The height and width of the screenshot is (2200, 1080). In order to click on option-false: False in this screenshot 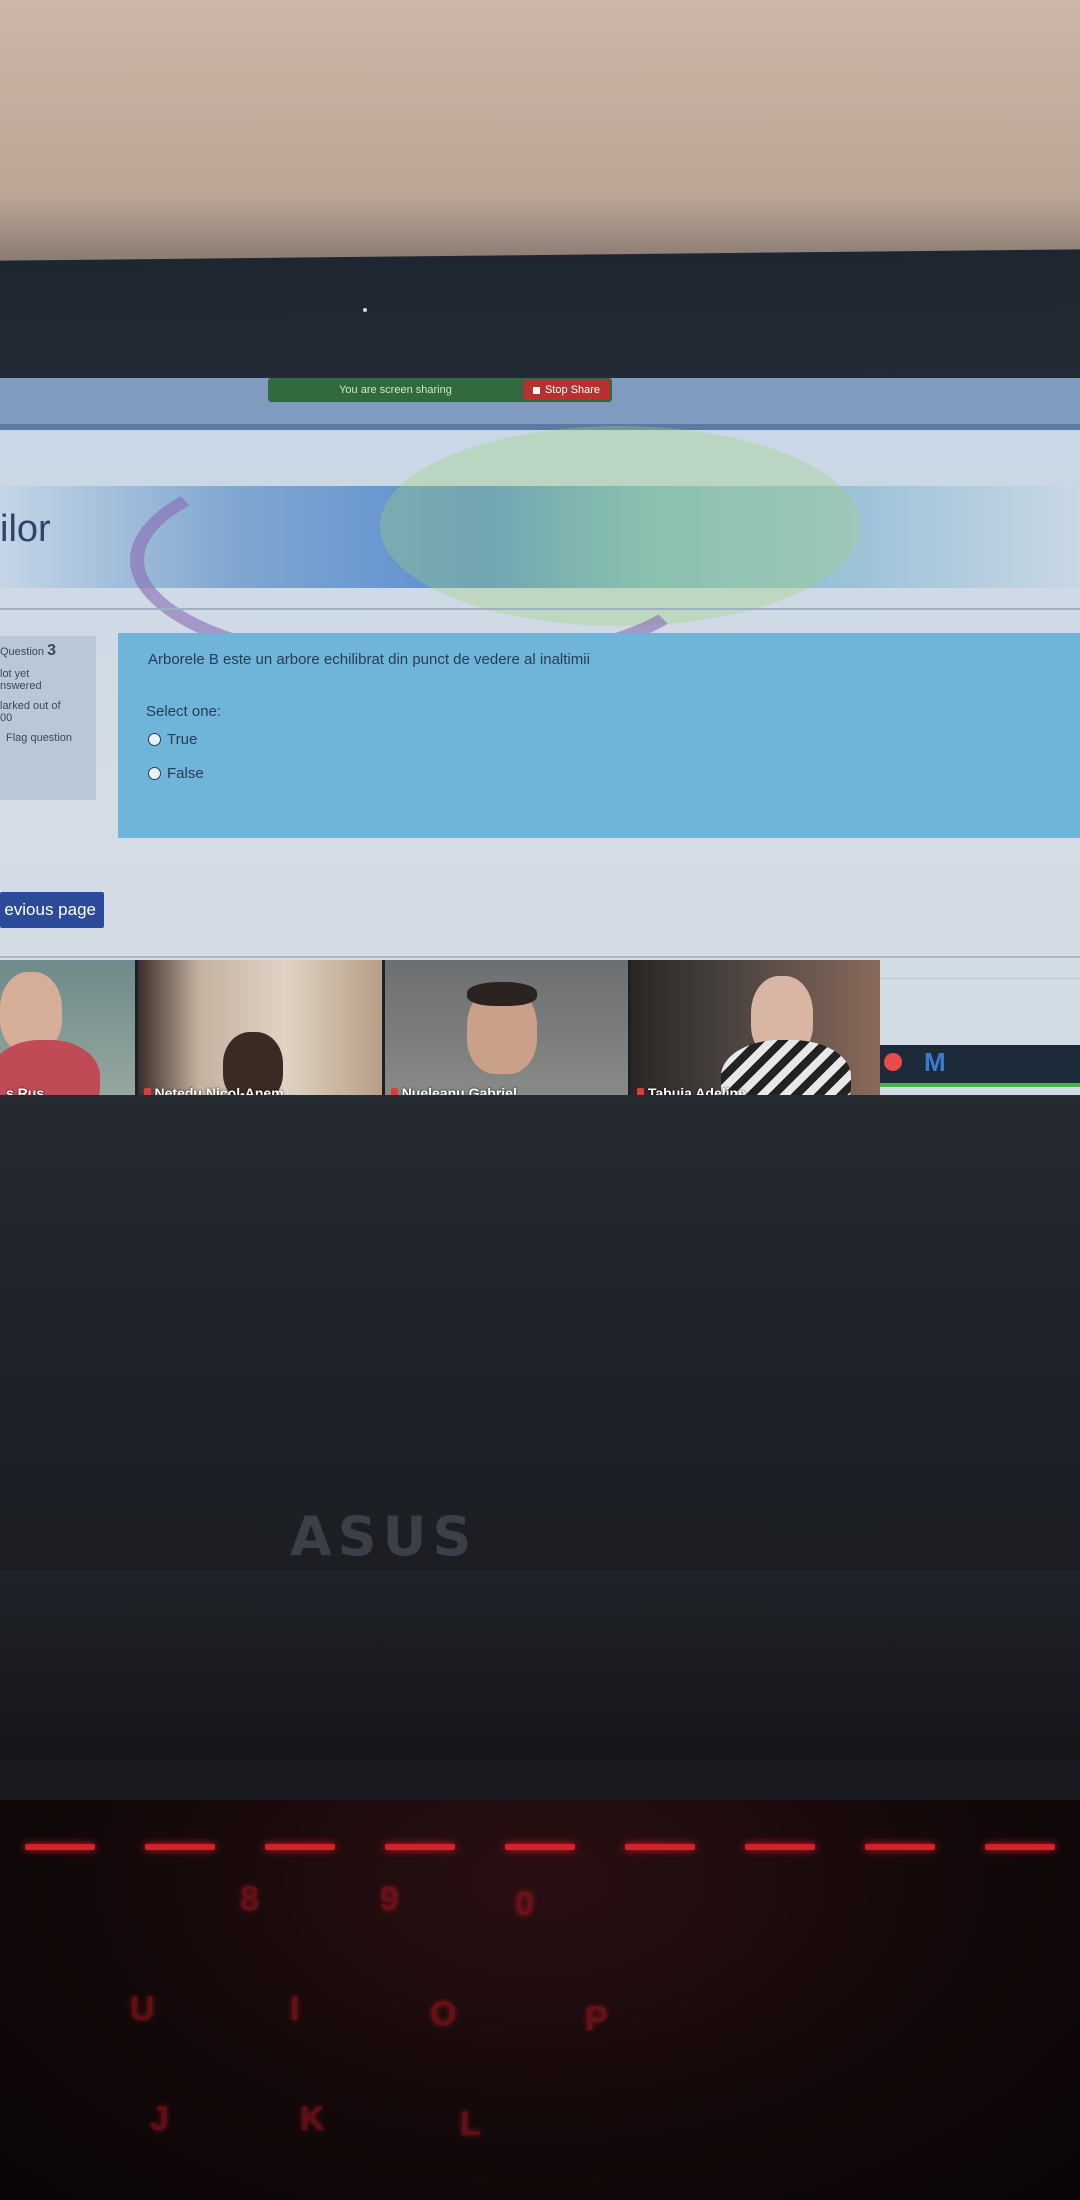, I will do `click(176, 773)`.